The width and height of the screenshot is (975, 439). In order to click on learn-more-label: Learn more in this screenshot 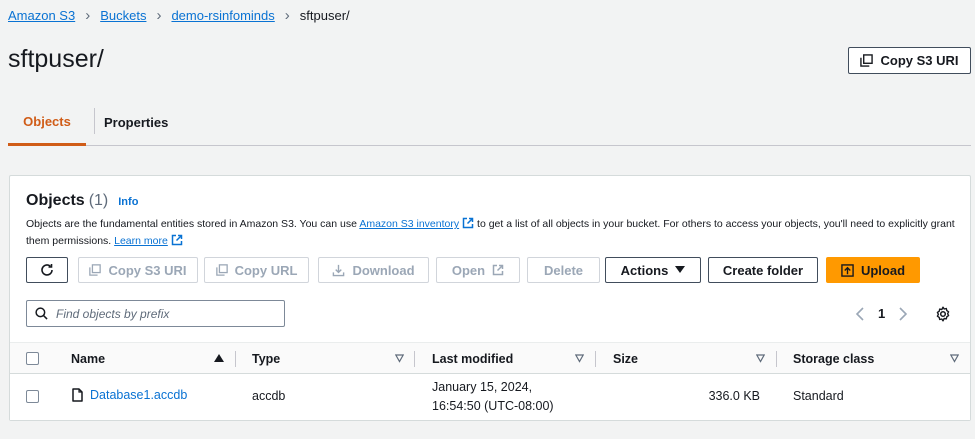, I will do `click(141, 241)`.